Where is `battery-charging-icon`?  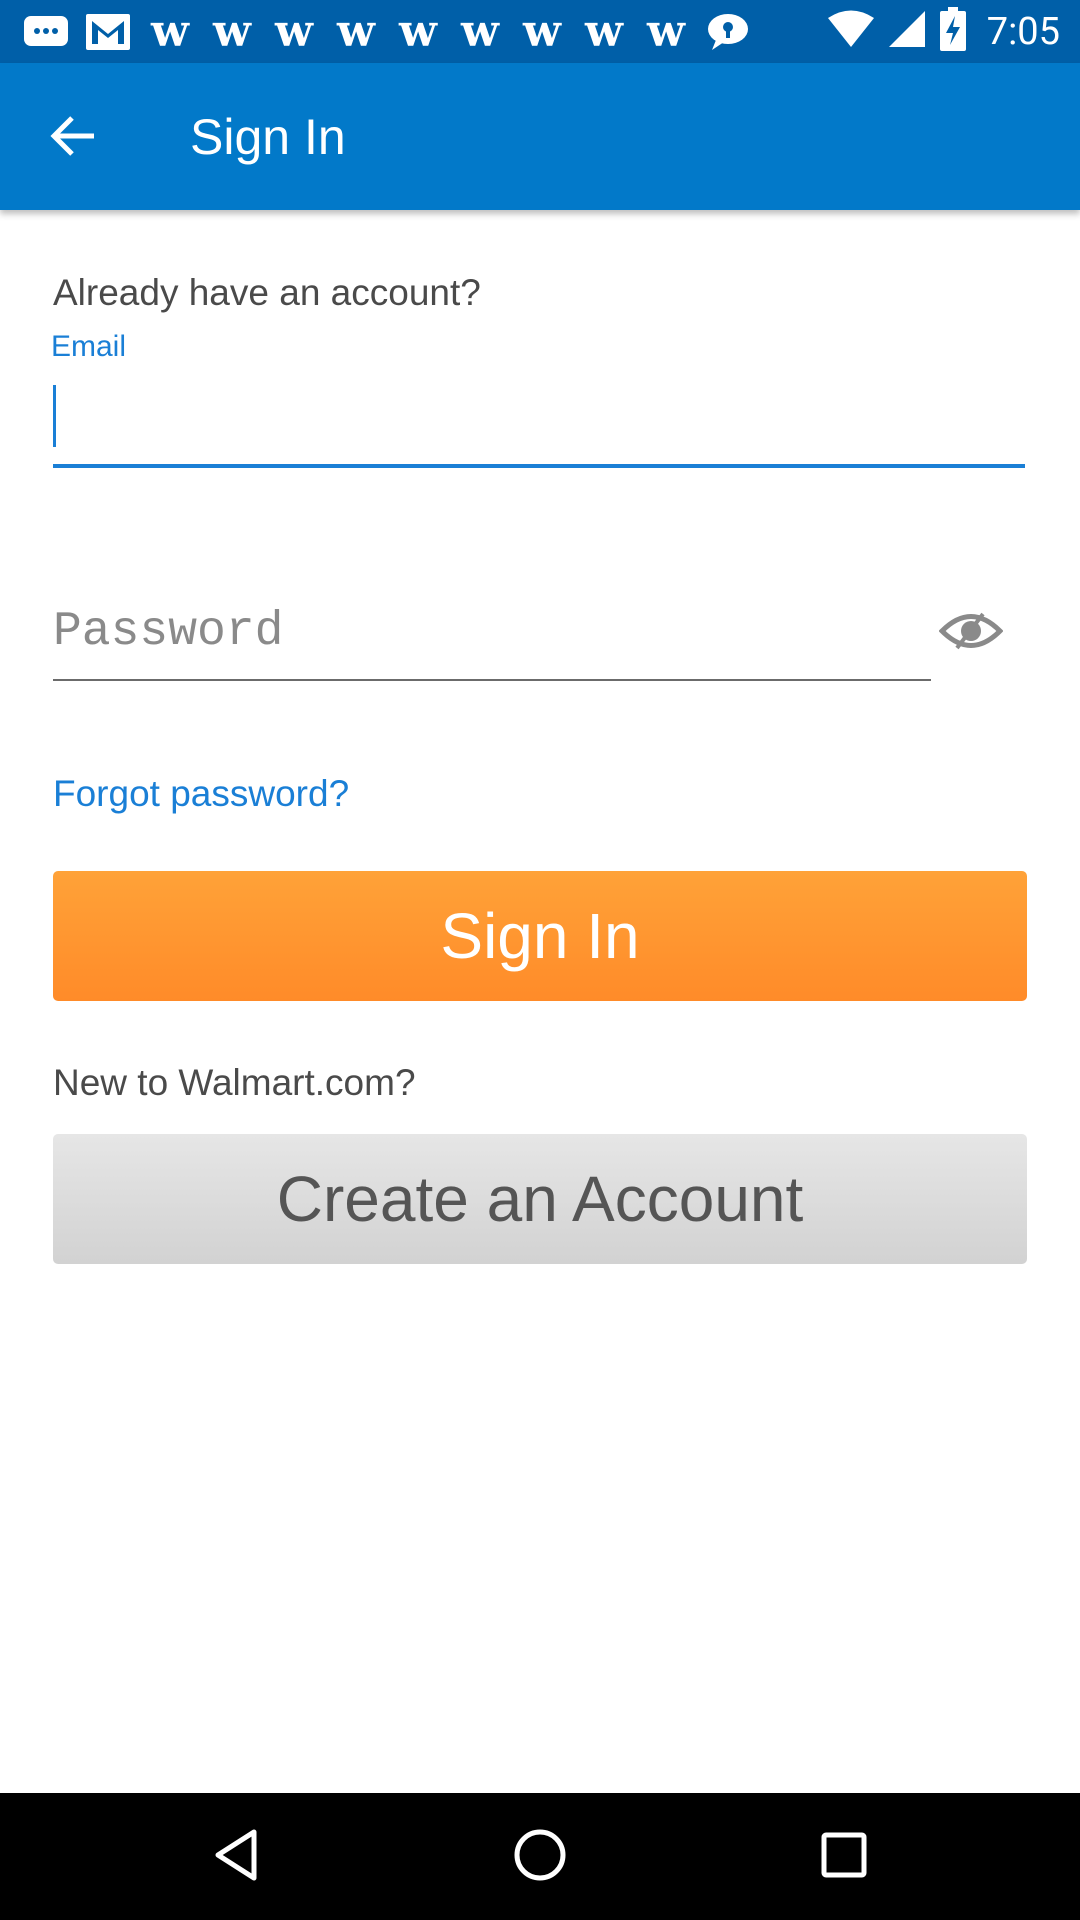 battery-charging-icon is located at coordinates (953, 31).